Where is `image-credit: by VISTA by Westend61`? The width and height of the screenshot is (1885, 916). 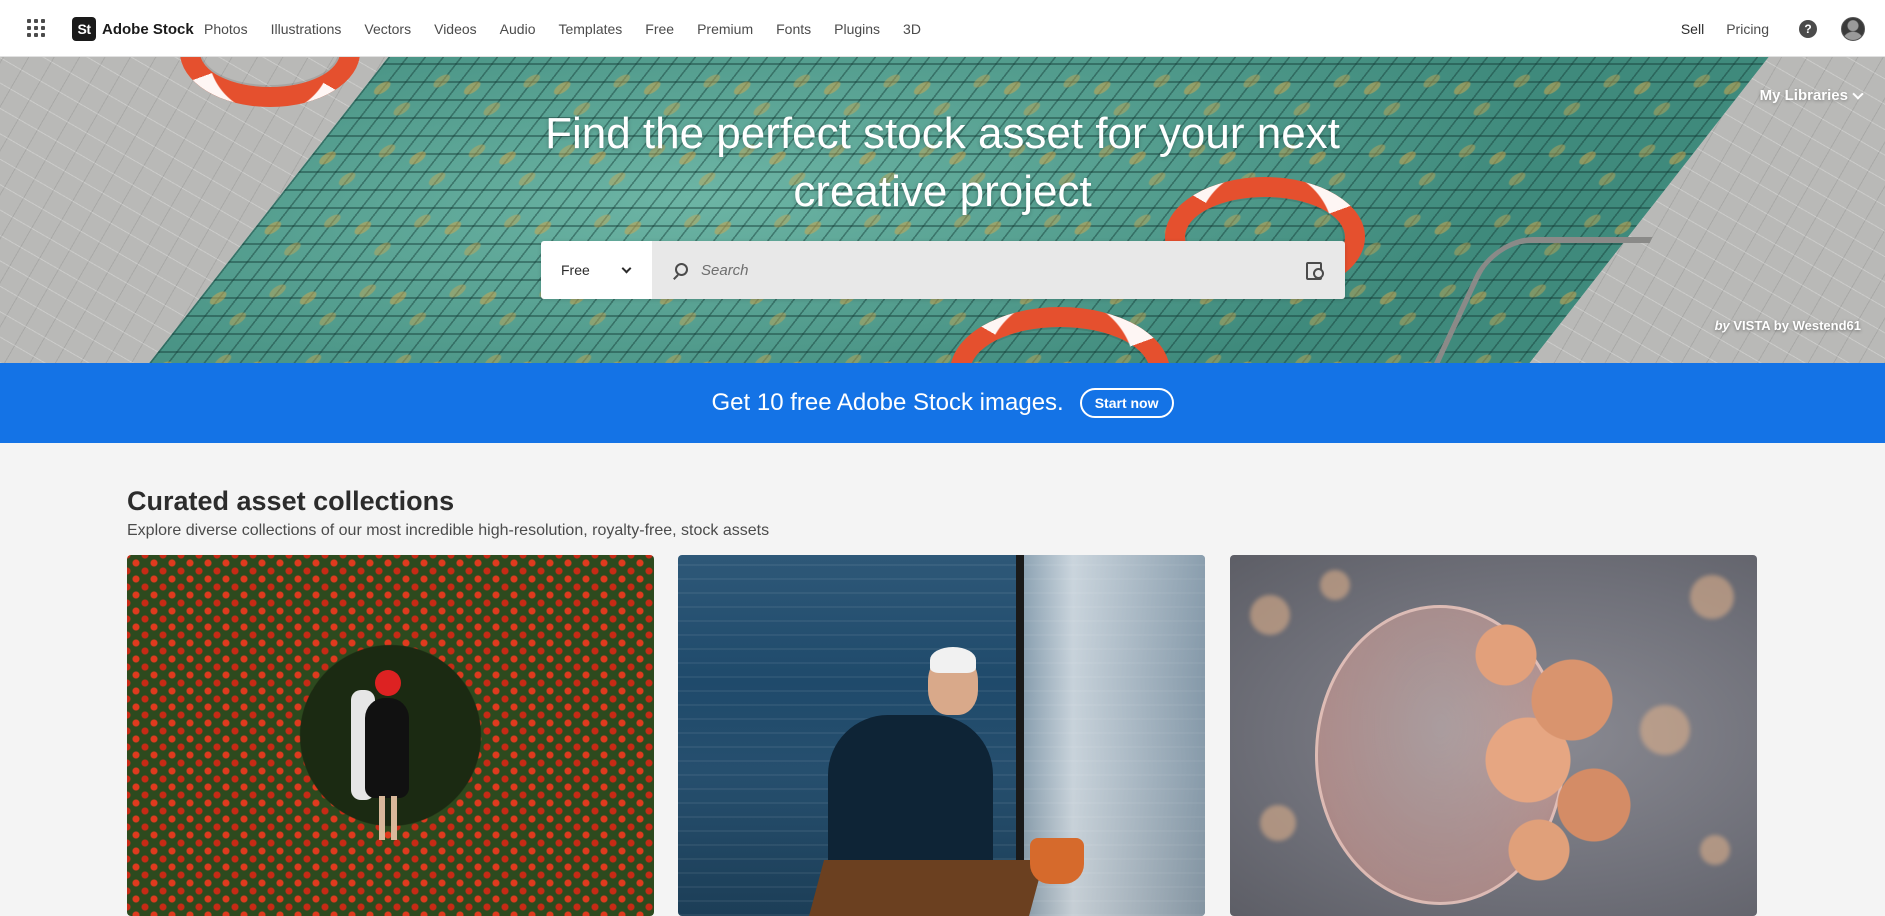
image-credit: by VISTA by Westend61 is located at coordinates (1788, 325).